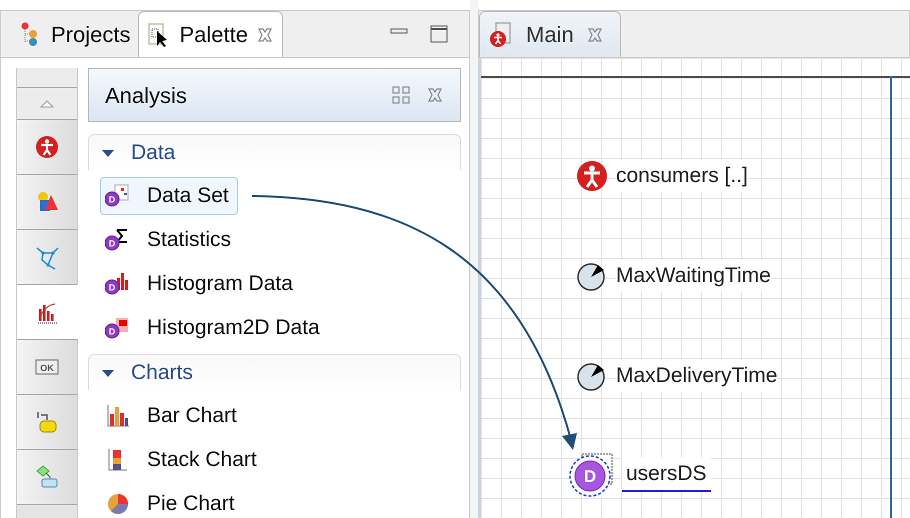  I want to click on palette-item: D Data Set, so click(169, 196).